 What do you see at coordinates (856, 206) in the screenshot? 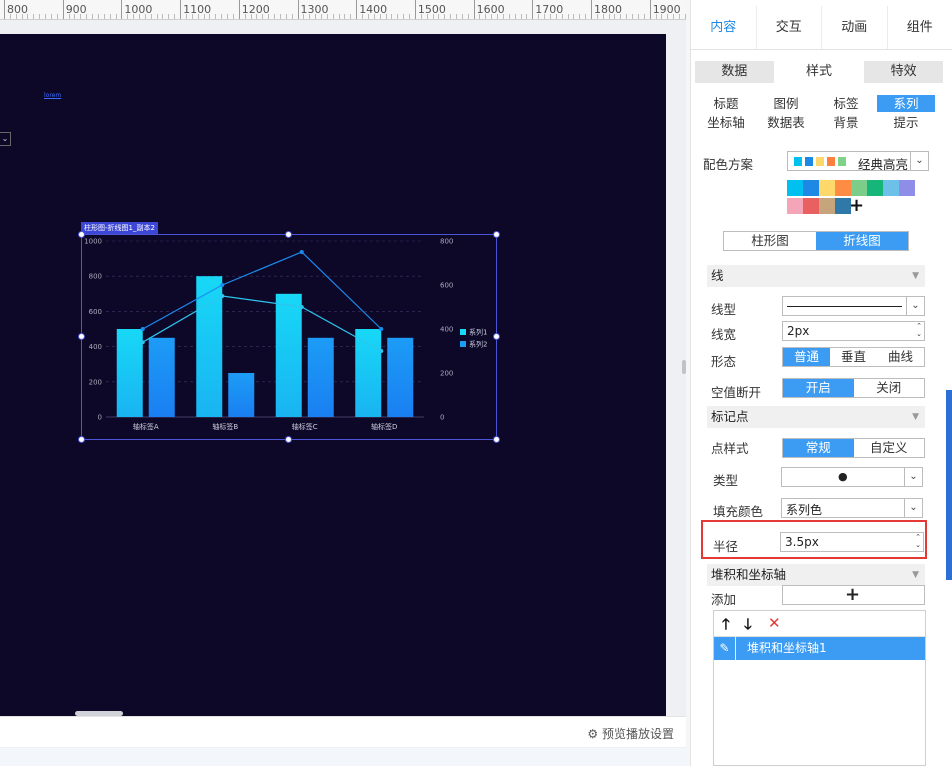
I see `add-color-icon: +` at bounding box center [856, 206].